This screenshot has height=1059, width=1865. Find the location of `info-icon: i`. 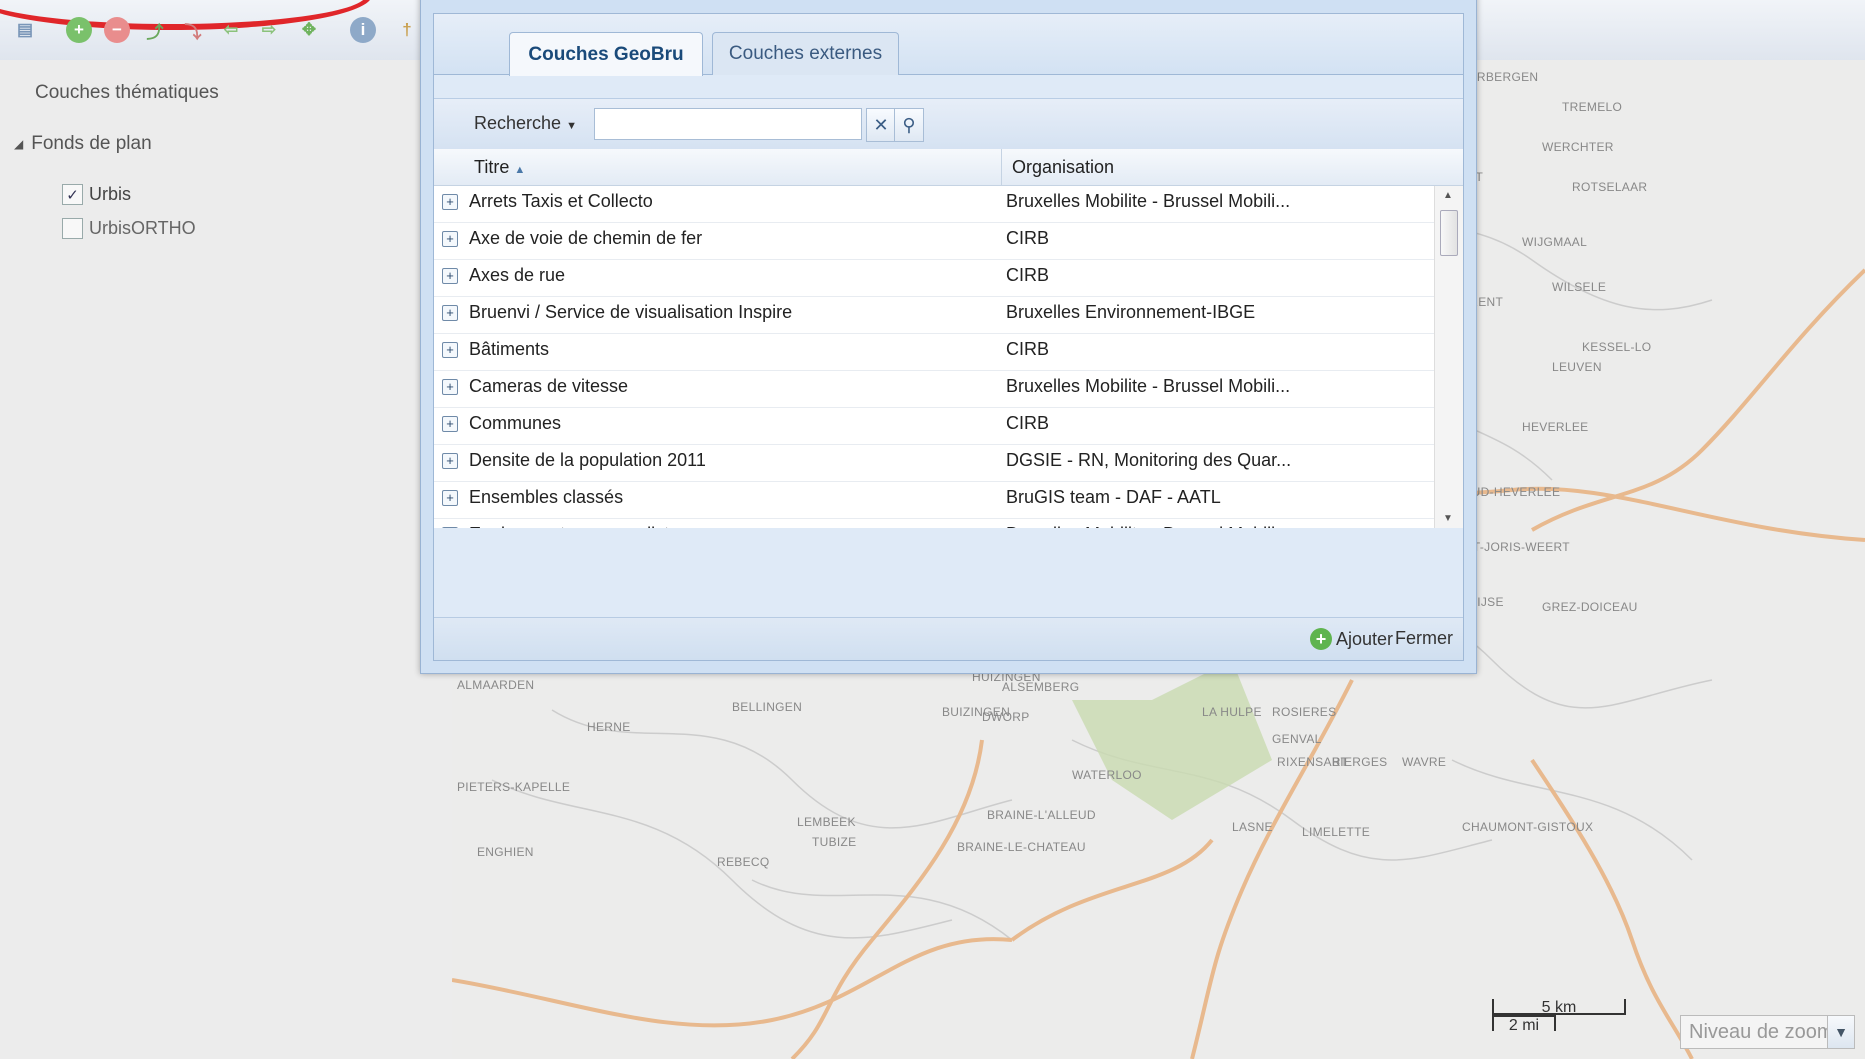

info-icon: i is located at coordinates (363, 30).